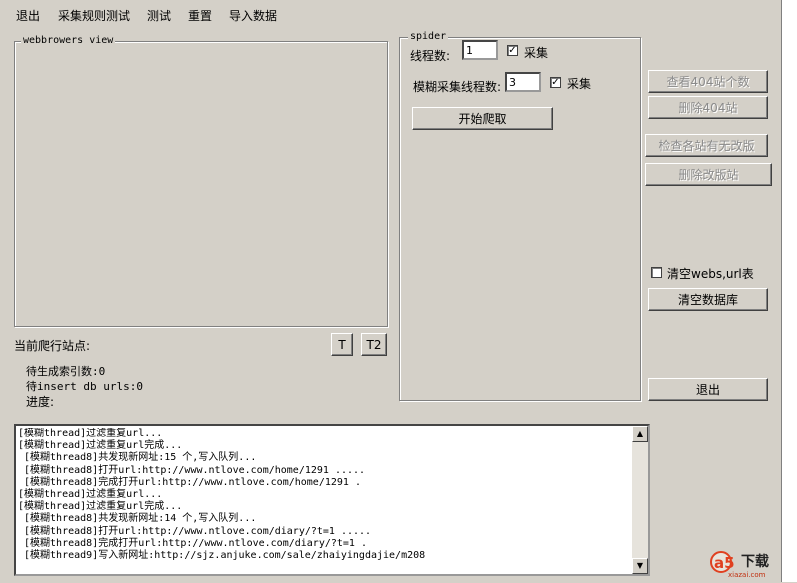 Image resolution: width=797 pixels, height=583 pixels. Describe the element at coordinates (66, 371) in the screenshot. I see `pending-index-count: 待生成索引数:0` at that location.